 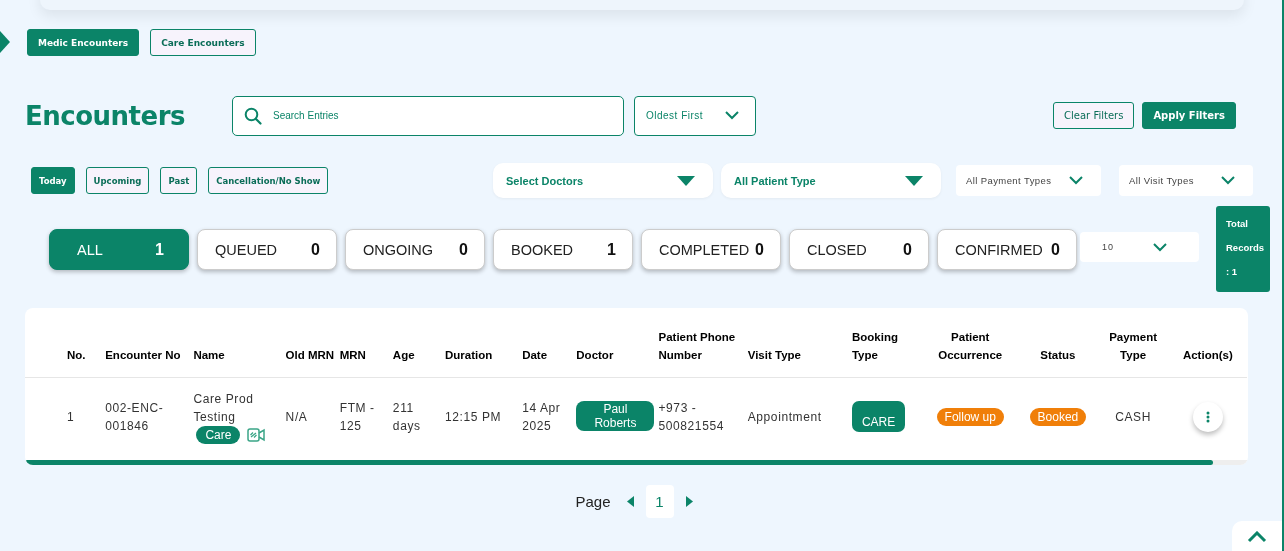 What do you see at coordinates (1028, 180) in the screenshot?
I see `filter-dropdown: All Payment Types` at bounding box center [1028, 180].